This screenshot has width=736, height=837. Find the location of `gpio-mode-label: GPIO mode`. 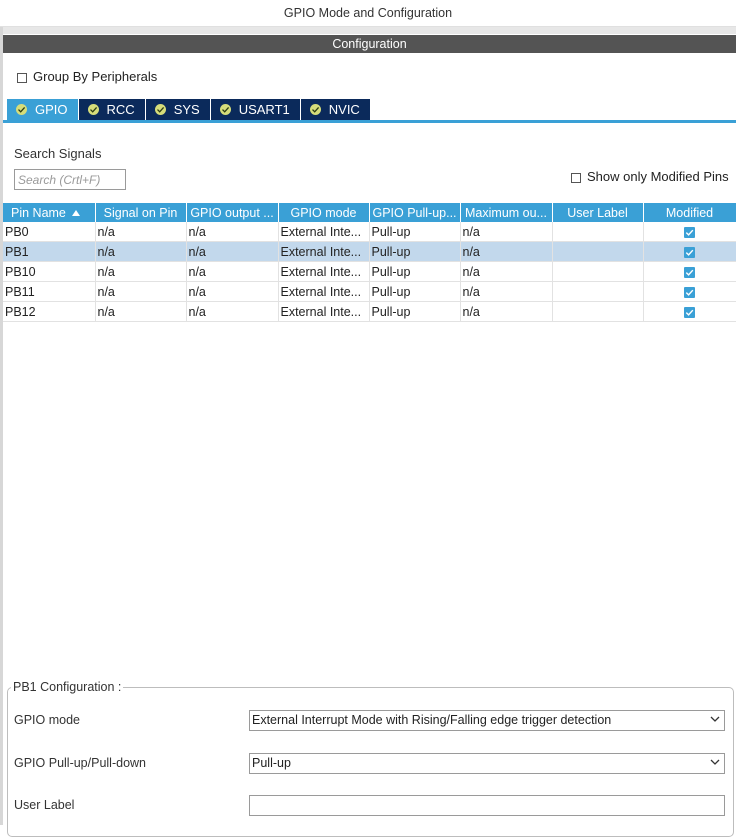

gpio-mode-label: GPIO mode is located at coordinates (47, 720).